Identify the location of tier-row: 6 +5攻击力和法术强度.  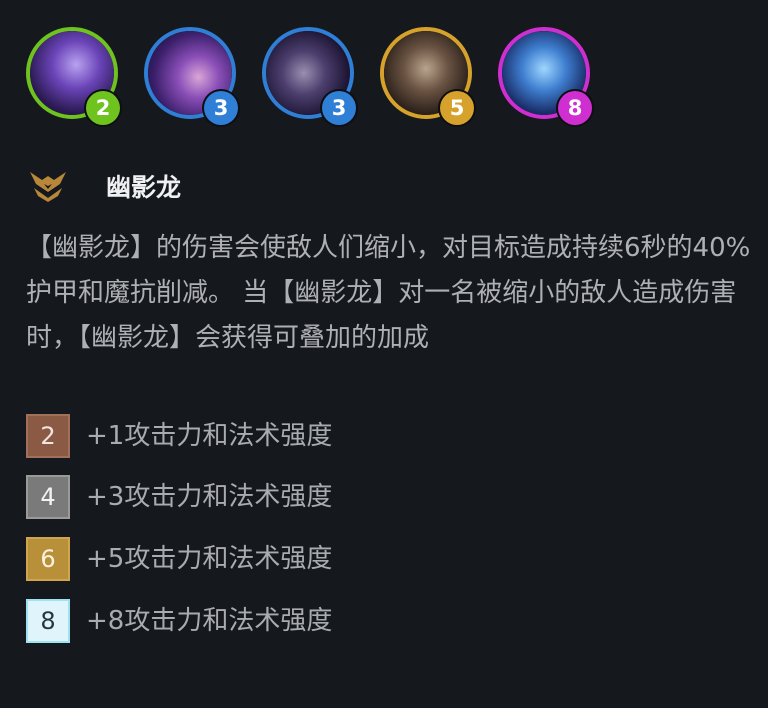
(376, 559).